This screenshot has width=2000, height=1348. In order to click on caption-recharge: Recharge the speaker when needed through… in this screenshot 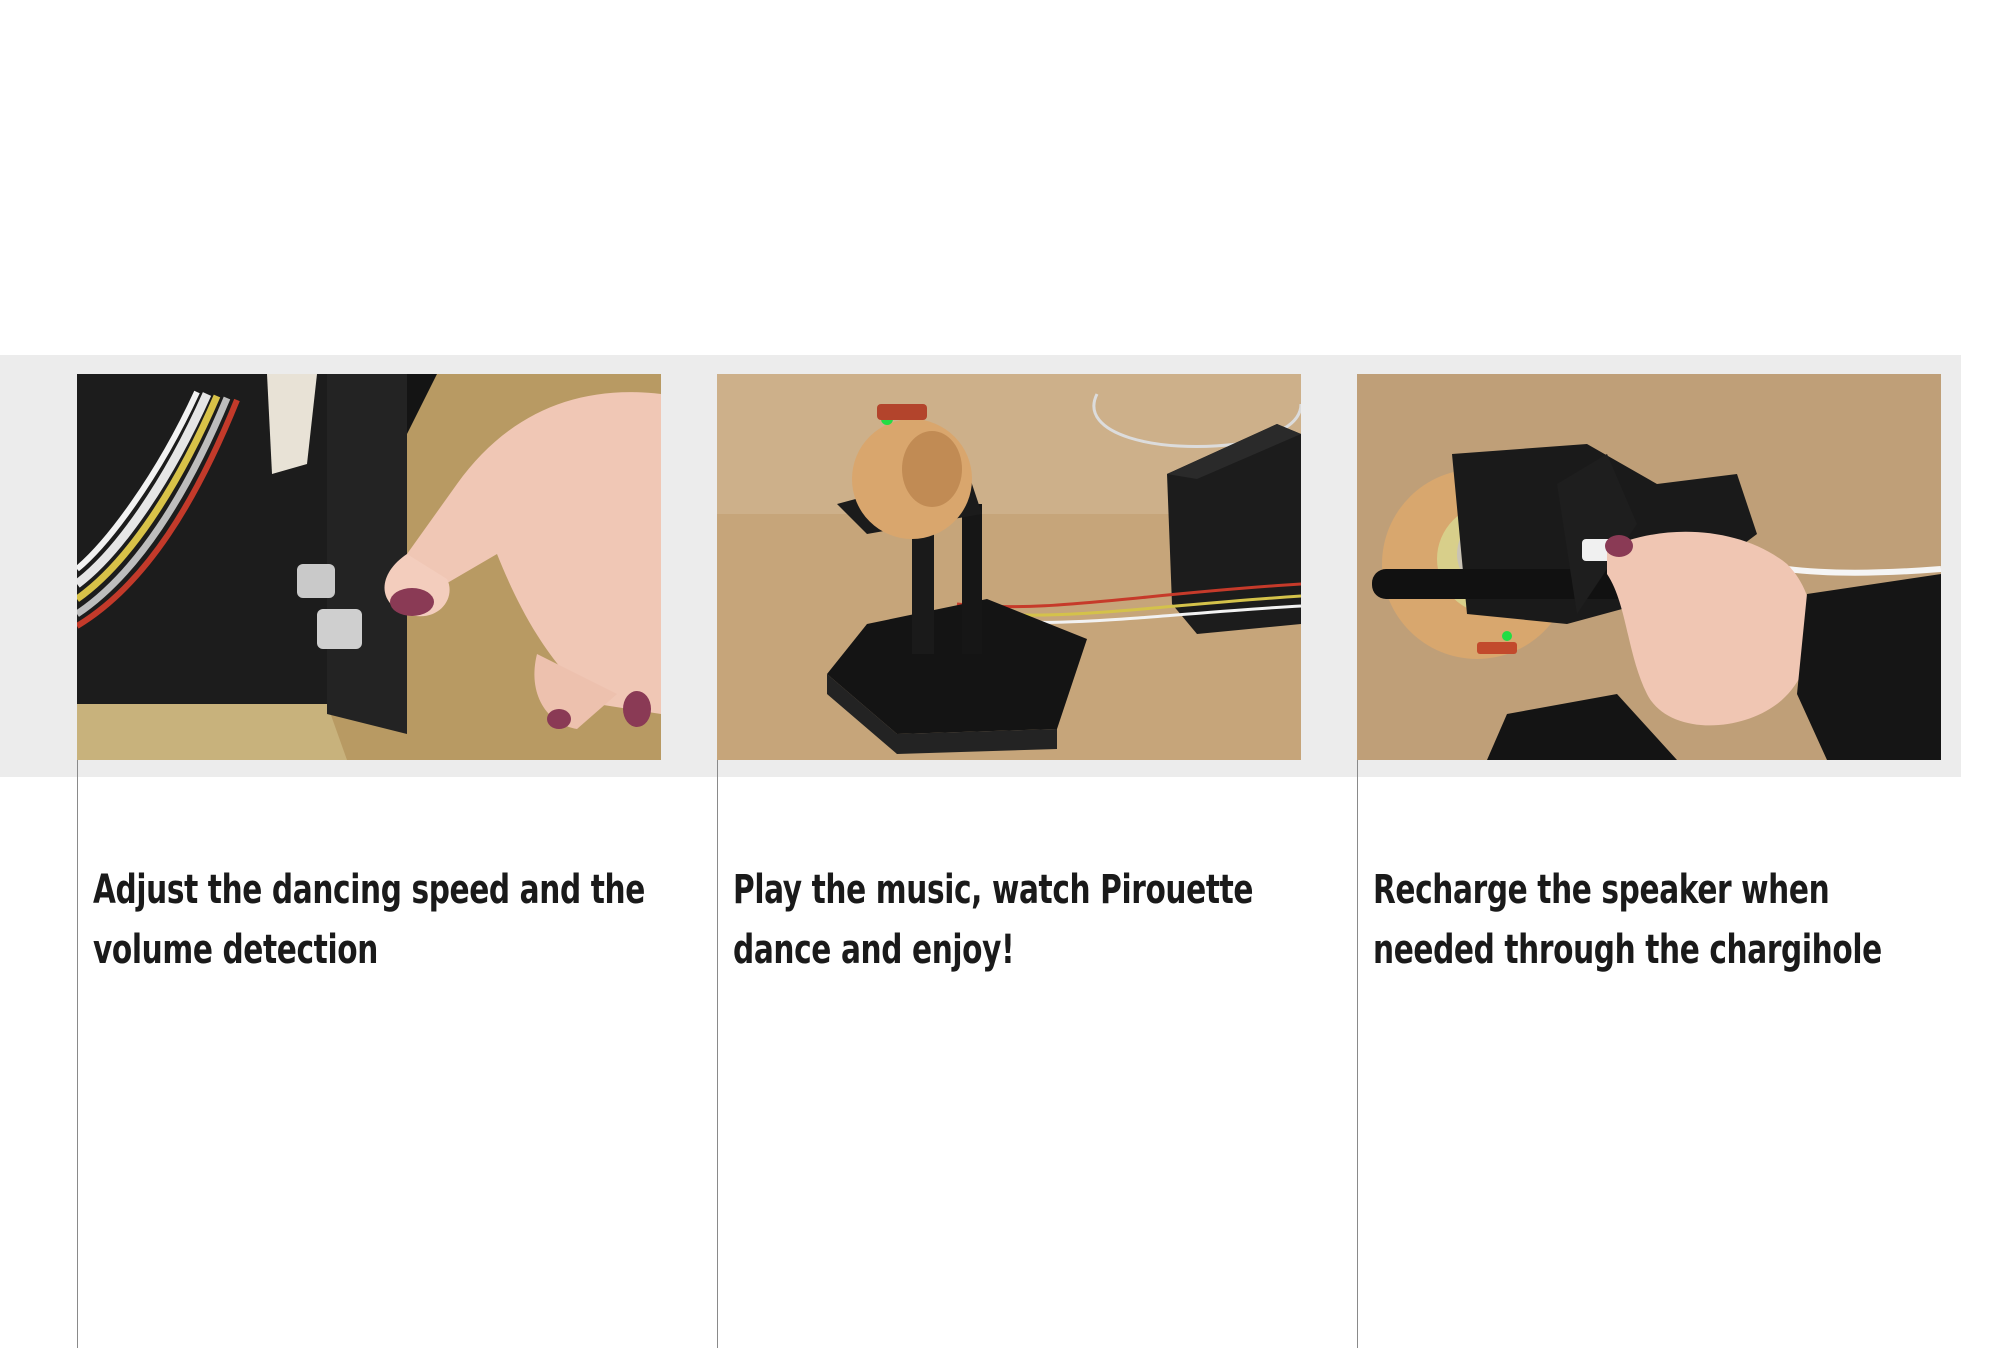, I will do `click(1627, 920)`.